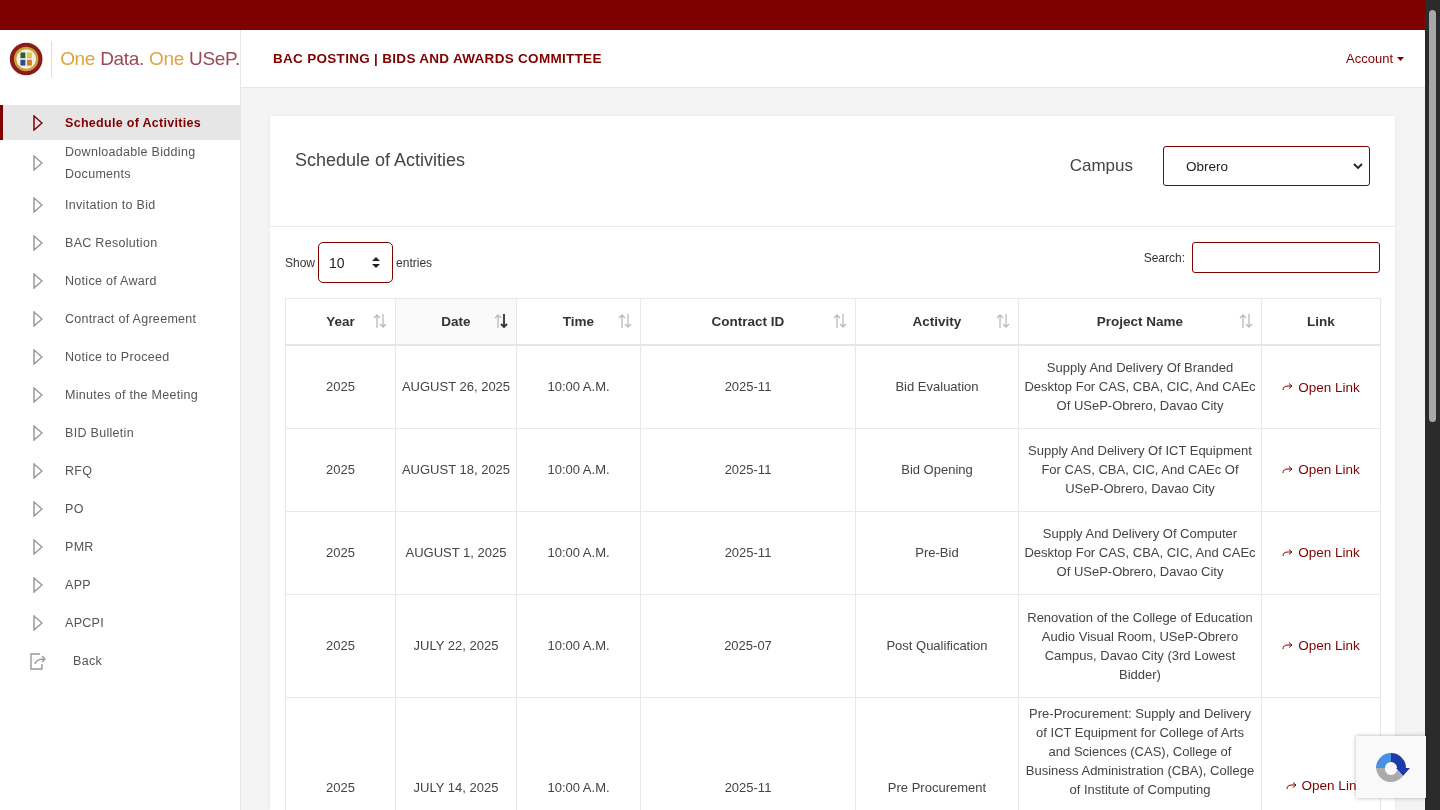 The height and width of the screenshot is (810, 1440). What do you see at coordinates (300, 262) in the screenshot?
I see `show-label: Show` at bounding box center [300, 262].